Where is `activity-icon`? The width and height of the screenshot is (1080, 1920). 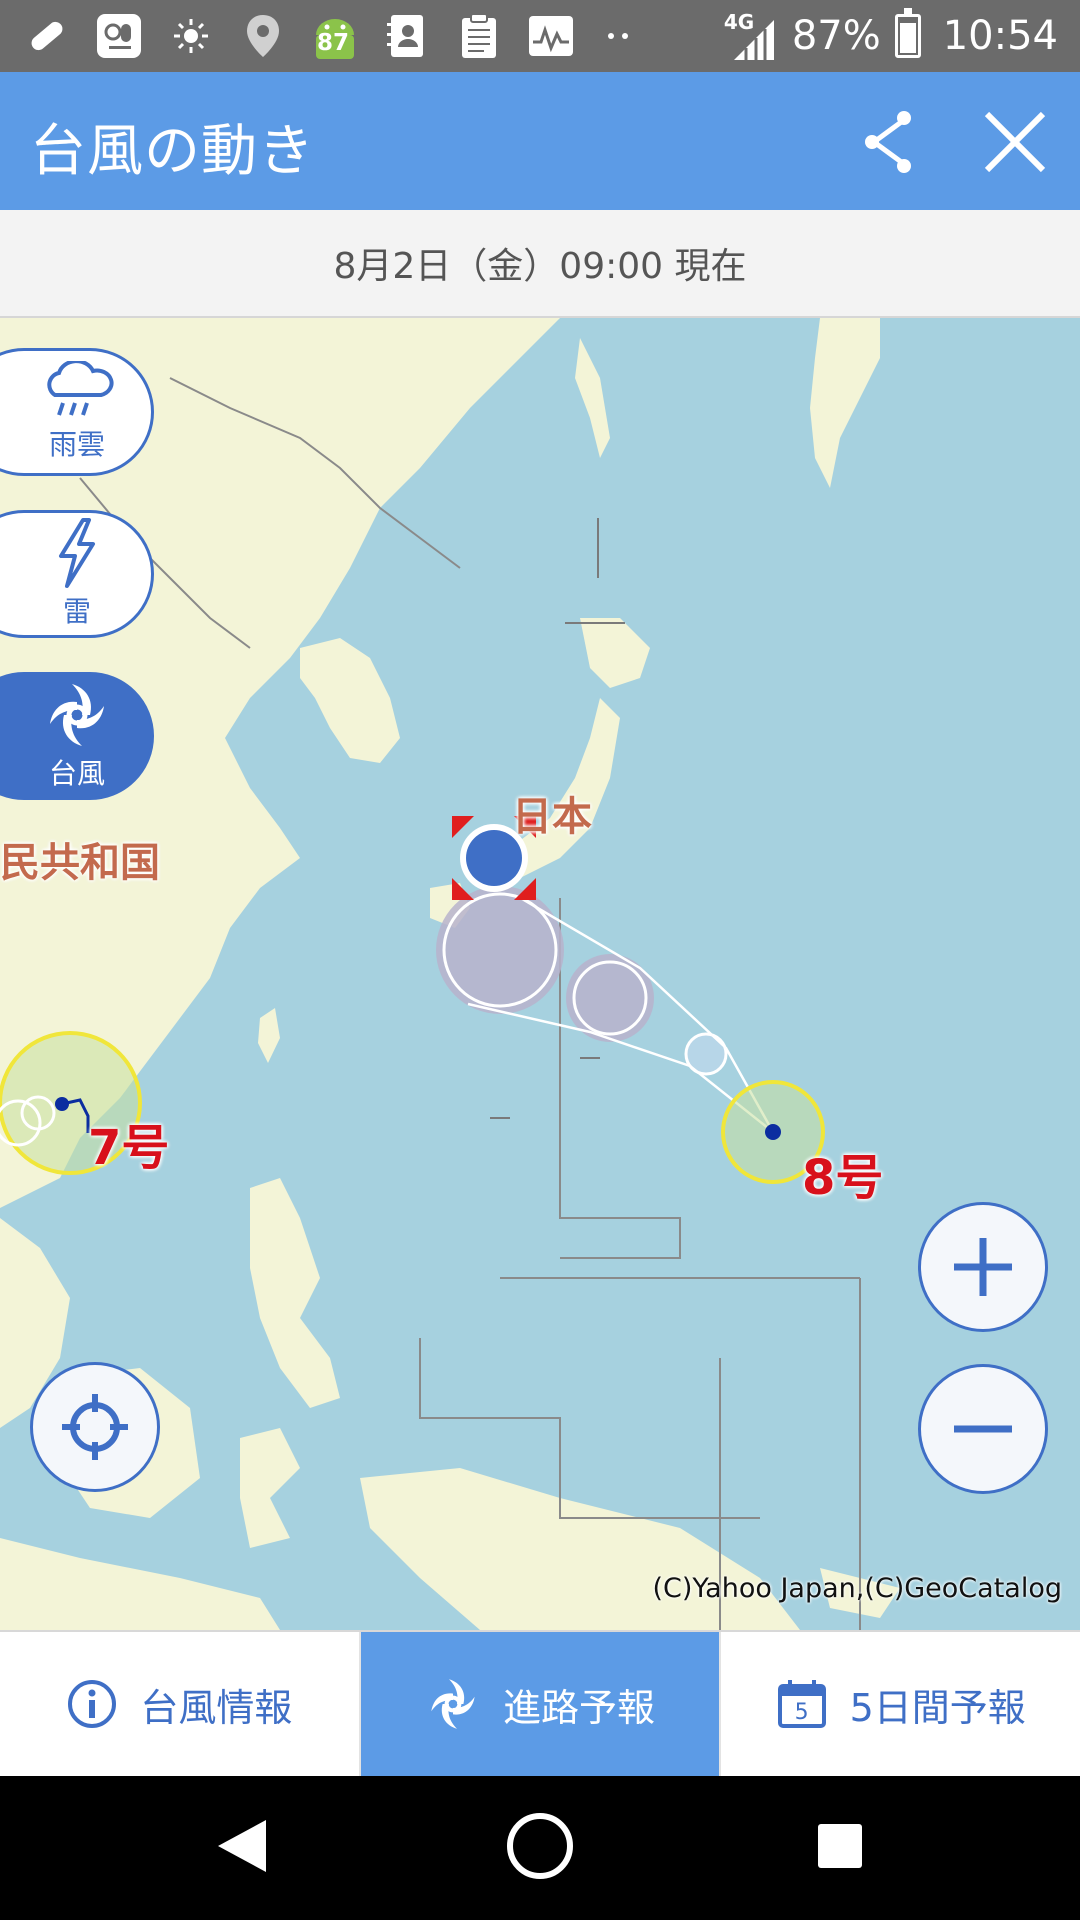 activity-icon is located at coordinates (551, 36).